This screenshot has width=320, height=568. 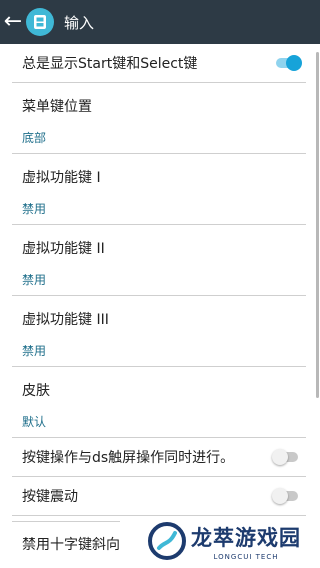 I want to click on setting-disable-dpad-diagonal: 禁用十字键斜向, so click(x=66, y=544).